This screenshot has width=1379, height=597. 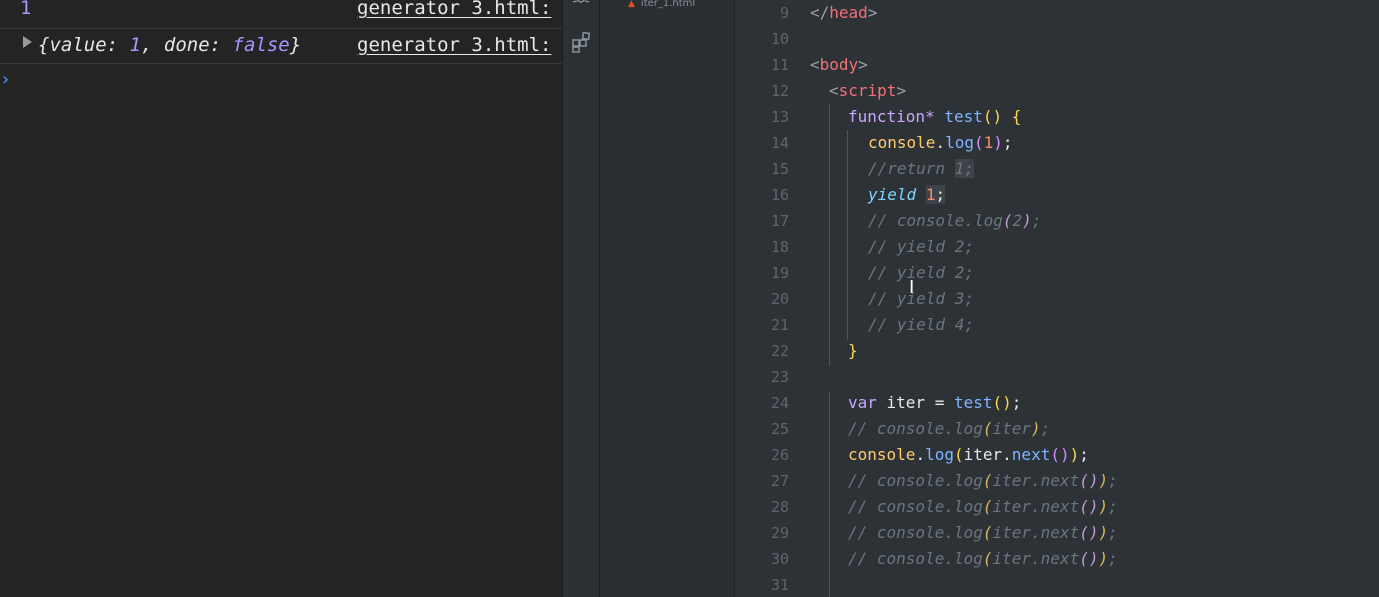 What do you see at coordinates (949, 428) in the screenshot?
I see `code-text: // console.log(iter);` at bounding box center [949, 428].